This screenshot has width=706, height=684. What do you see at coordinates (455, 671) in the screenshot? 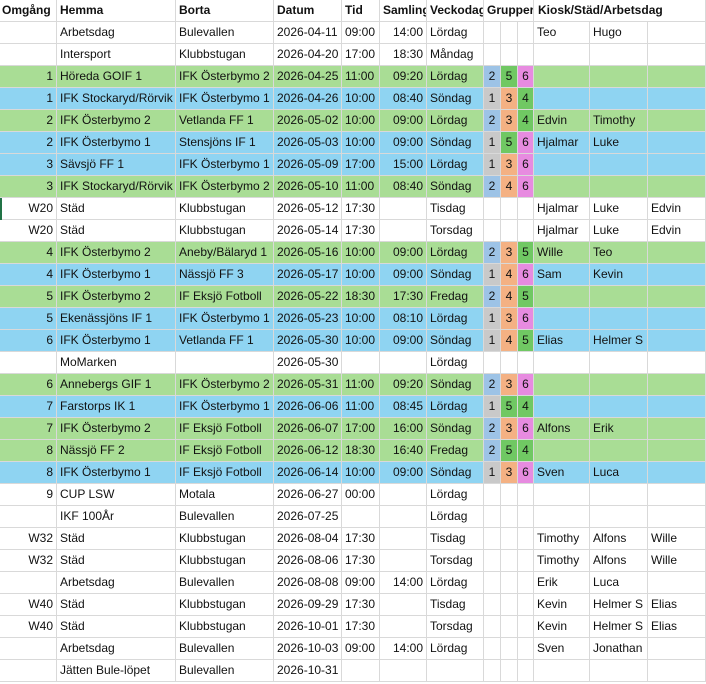
I see `veckodag-cell` at bounding box center [455, 671].